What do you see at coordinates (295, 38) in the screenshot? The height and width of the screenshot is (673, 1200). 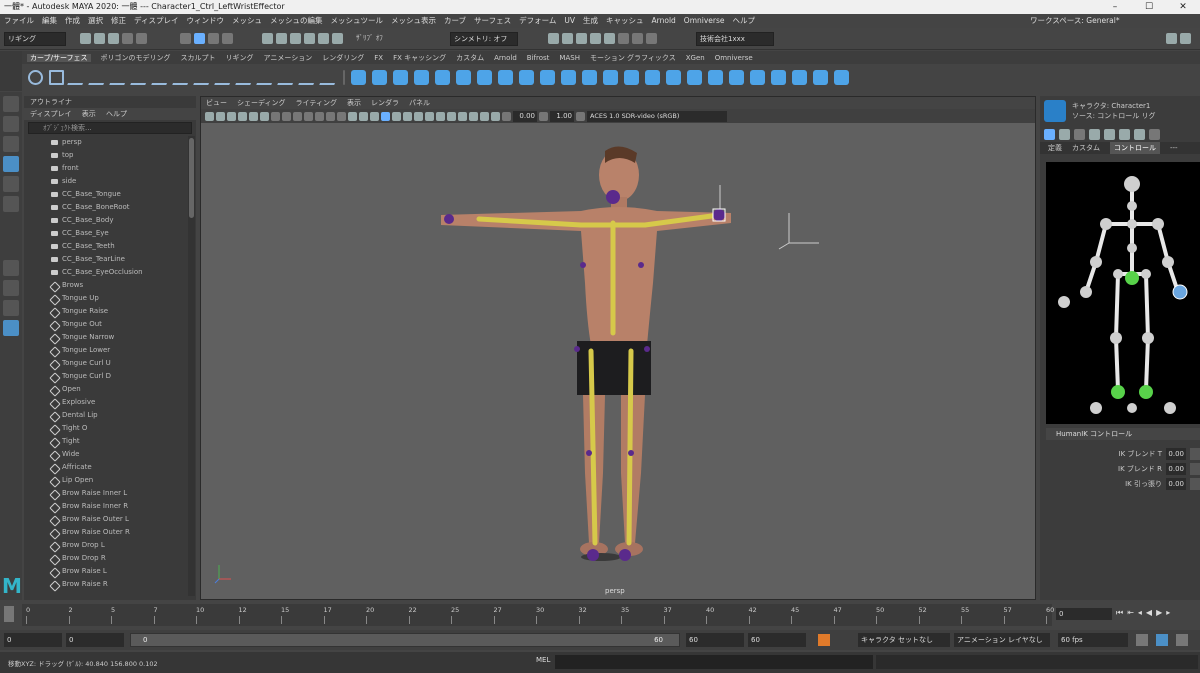 I see `snap-point-icon` at bounding box center [295, 38].